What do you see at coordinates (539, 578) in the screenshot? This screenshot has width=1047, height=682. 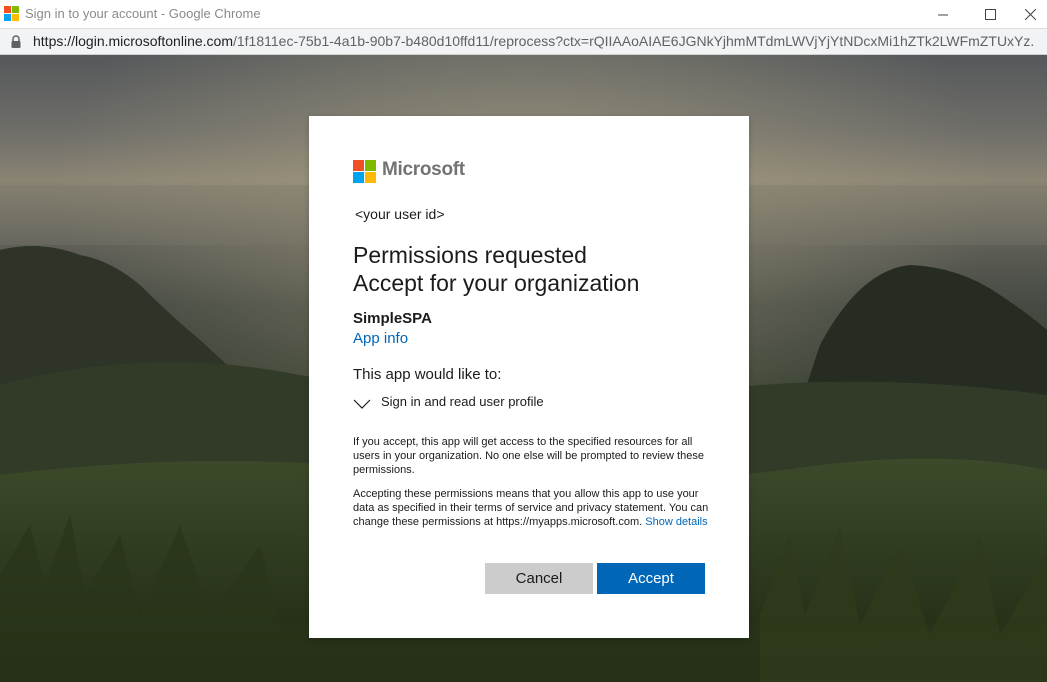 I see `cancel-button: Cancel` at bounding box center [539, 578].